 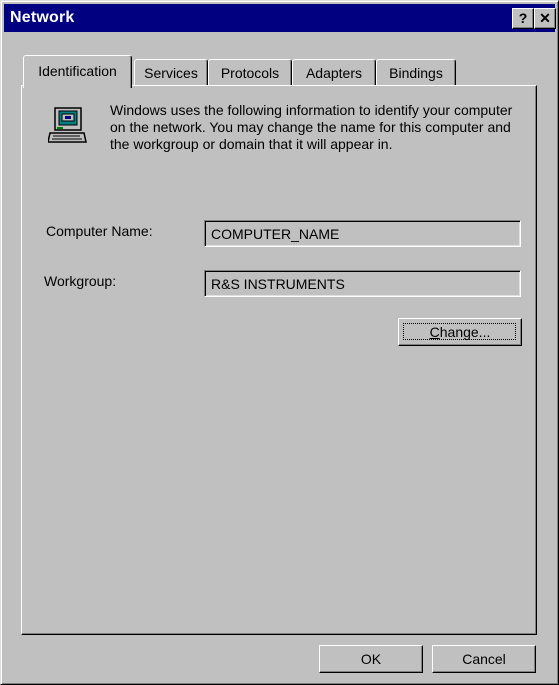 I want to click on workgroup-label: Workgroup:, so click(x=80, y=281).